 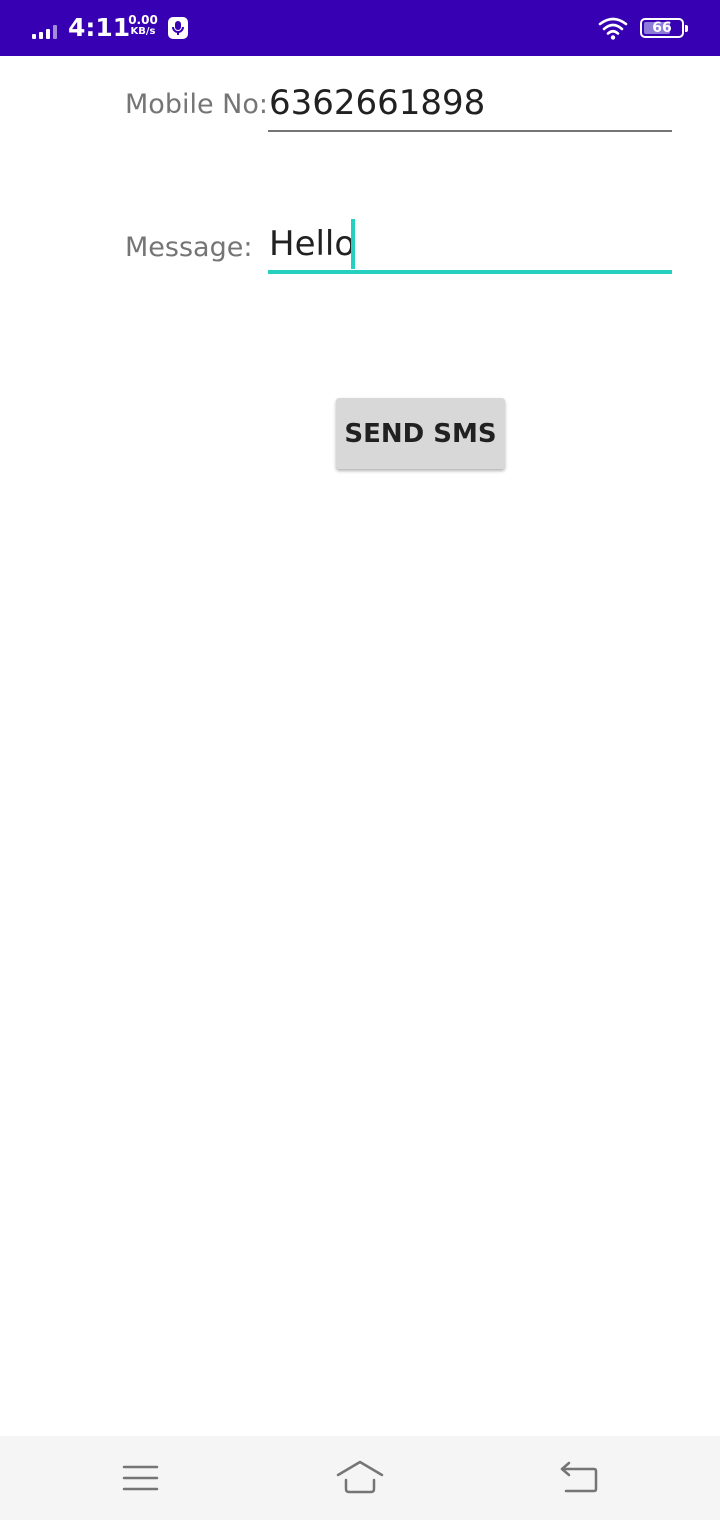 I want to click on status-time: 4:11, so click(x=99, y=27).